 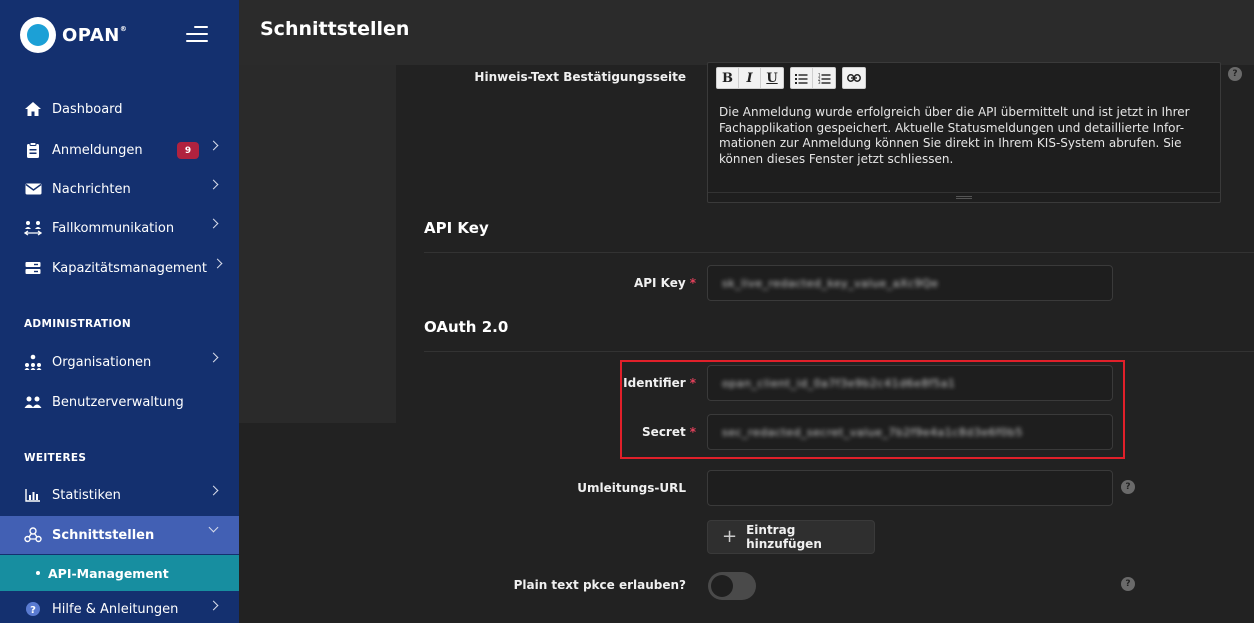 I want to click on sidebar-item-benutzerverwaltung: Benutzerverwaltung, so click(x=119, y=402).